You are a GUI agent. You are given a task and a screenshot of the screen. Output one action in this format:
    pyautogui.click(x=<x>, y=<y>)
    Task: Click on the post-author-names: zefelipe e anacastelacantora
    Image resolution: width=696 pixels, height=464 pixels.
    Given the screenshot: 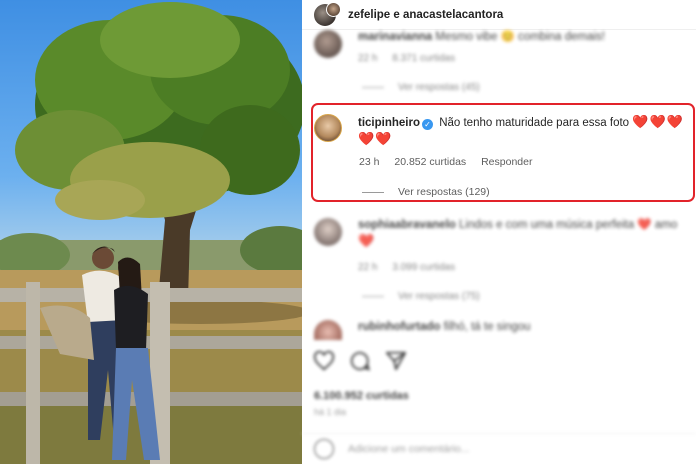 What is the action you would take?
    pyautogui.click(x=425, y=15)
    